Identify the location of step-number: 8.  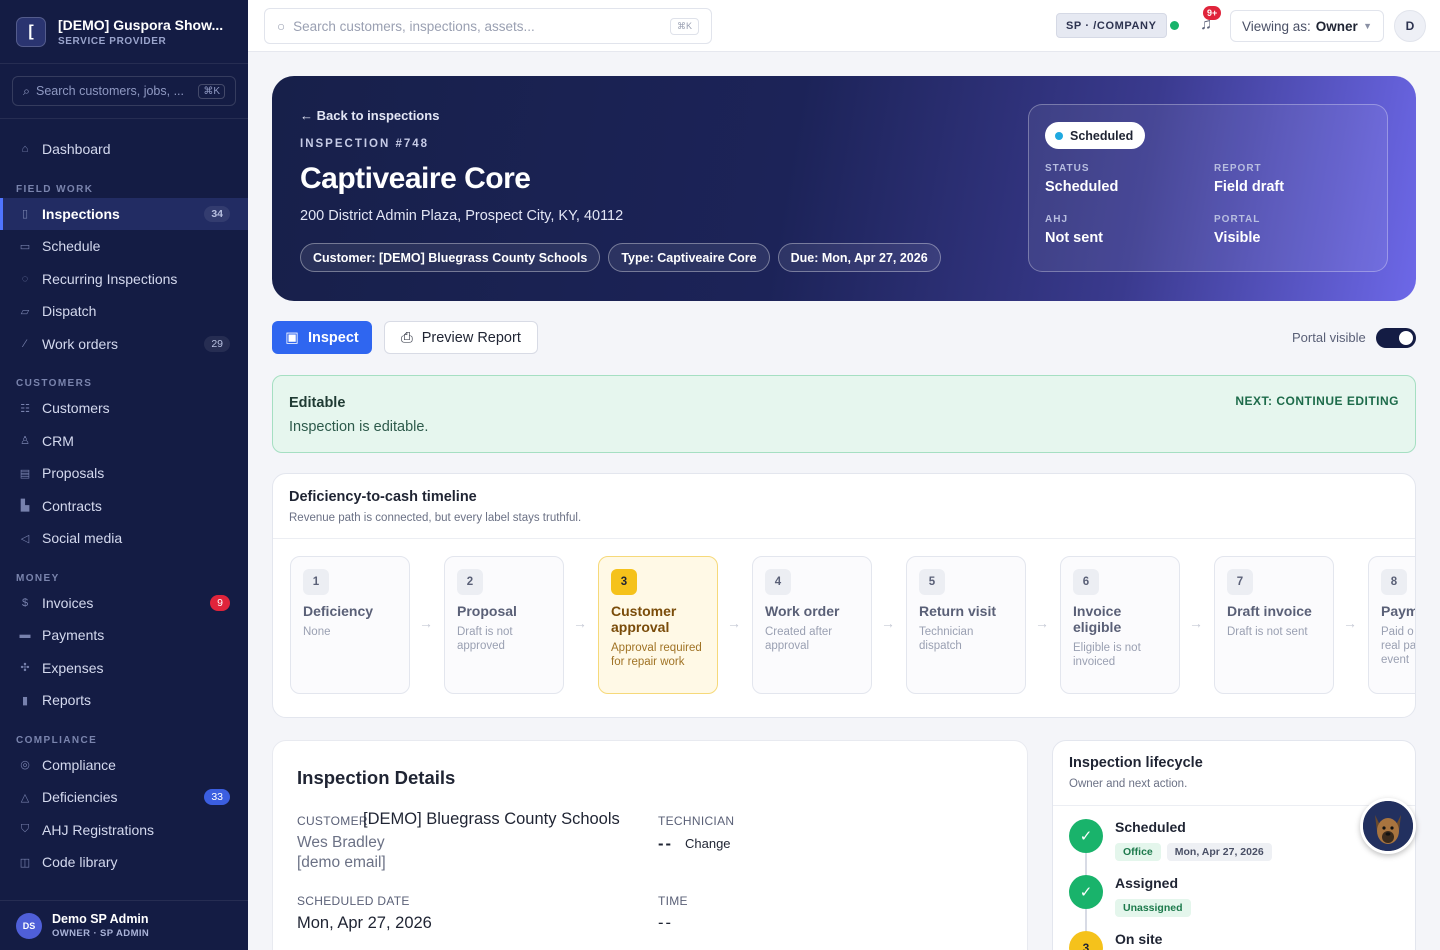
(1394, 582).